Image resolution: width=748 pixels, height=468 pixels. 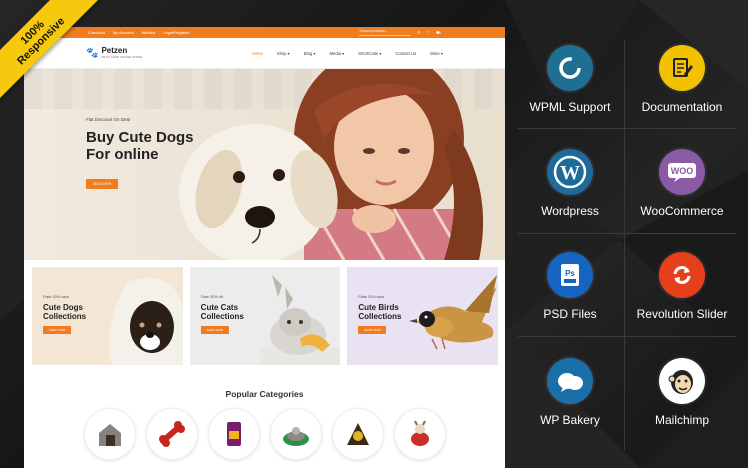 I want to click on category-pet-house, so click(x=109, y=434).